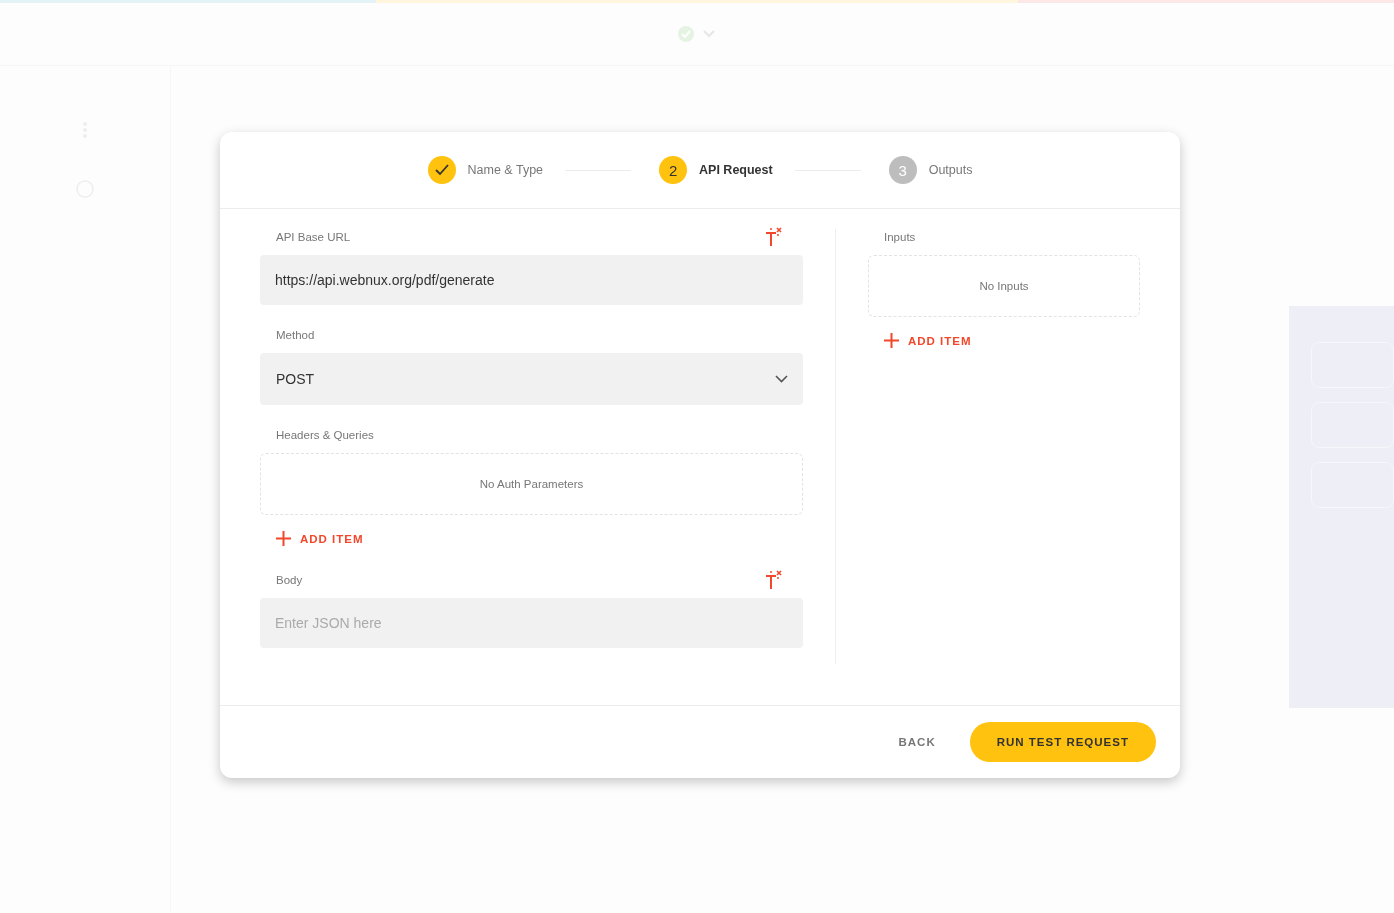 Image resolution: width=1394 pixels, height=913 pixels. Describe the element at coordinates (781, 379) in the screenshot. I see `chevron-down-icon` at that location.